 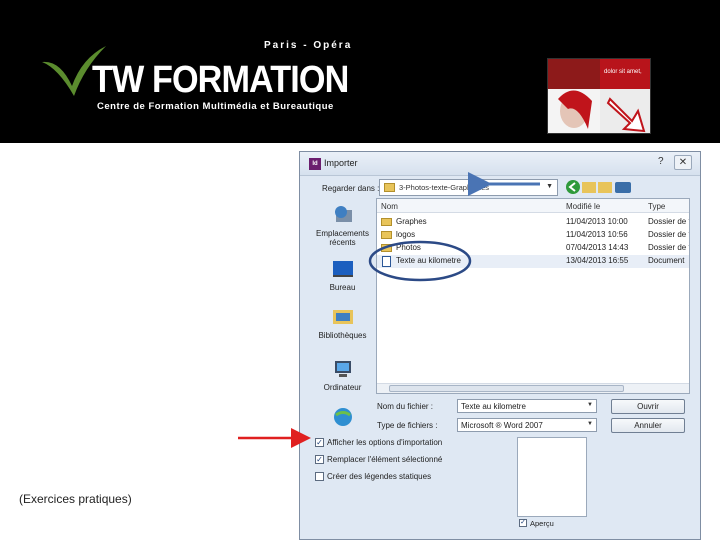 What do you see at coordinates (623, 187) in the screenshot?
I see `view-menu-icon` at bounding box center [623, 187].